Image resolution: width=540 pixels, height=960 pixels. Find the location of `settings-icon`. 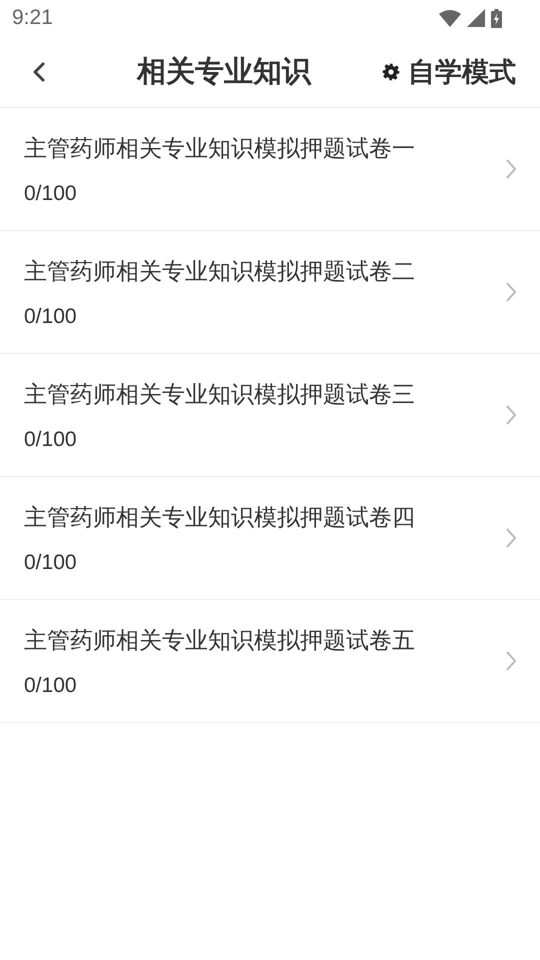

settings-icon is located at coordinates (391, 71).